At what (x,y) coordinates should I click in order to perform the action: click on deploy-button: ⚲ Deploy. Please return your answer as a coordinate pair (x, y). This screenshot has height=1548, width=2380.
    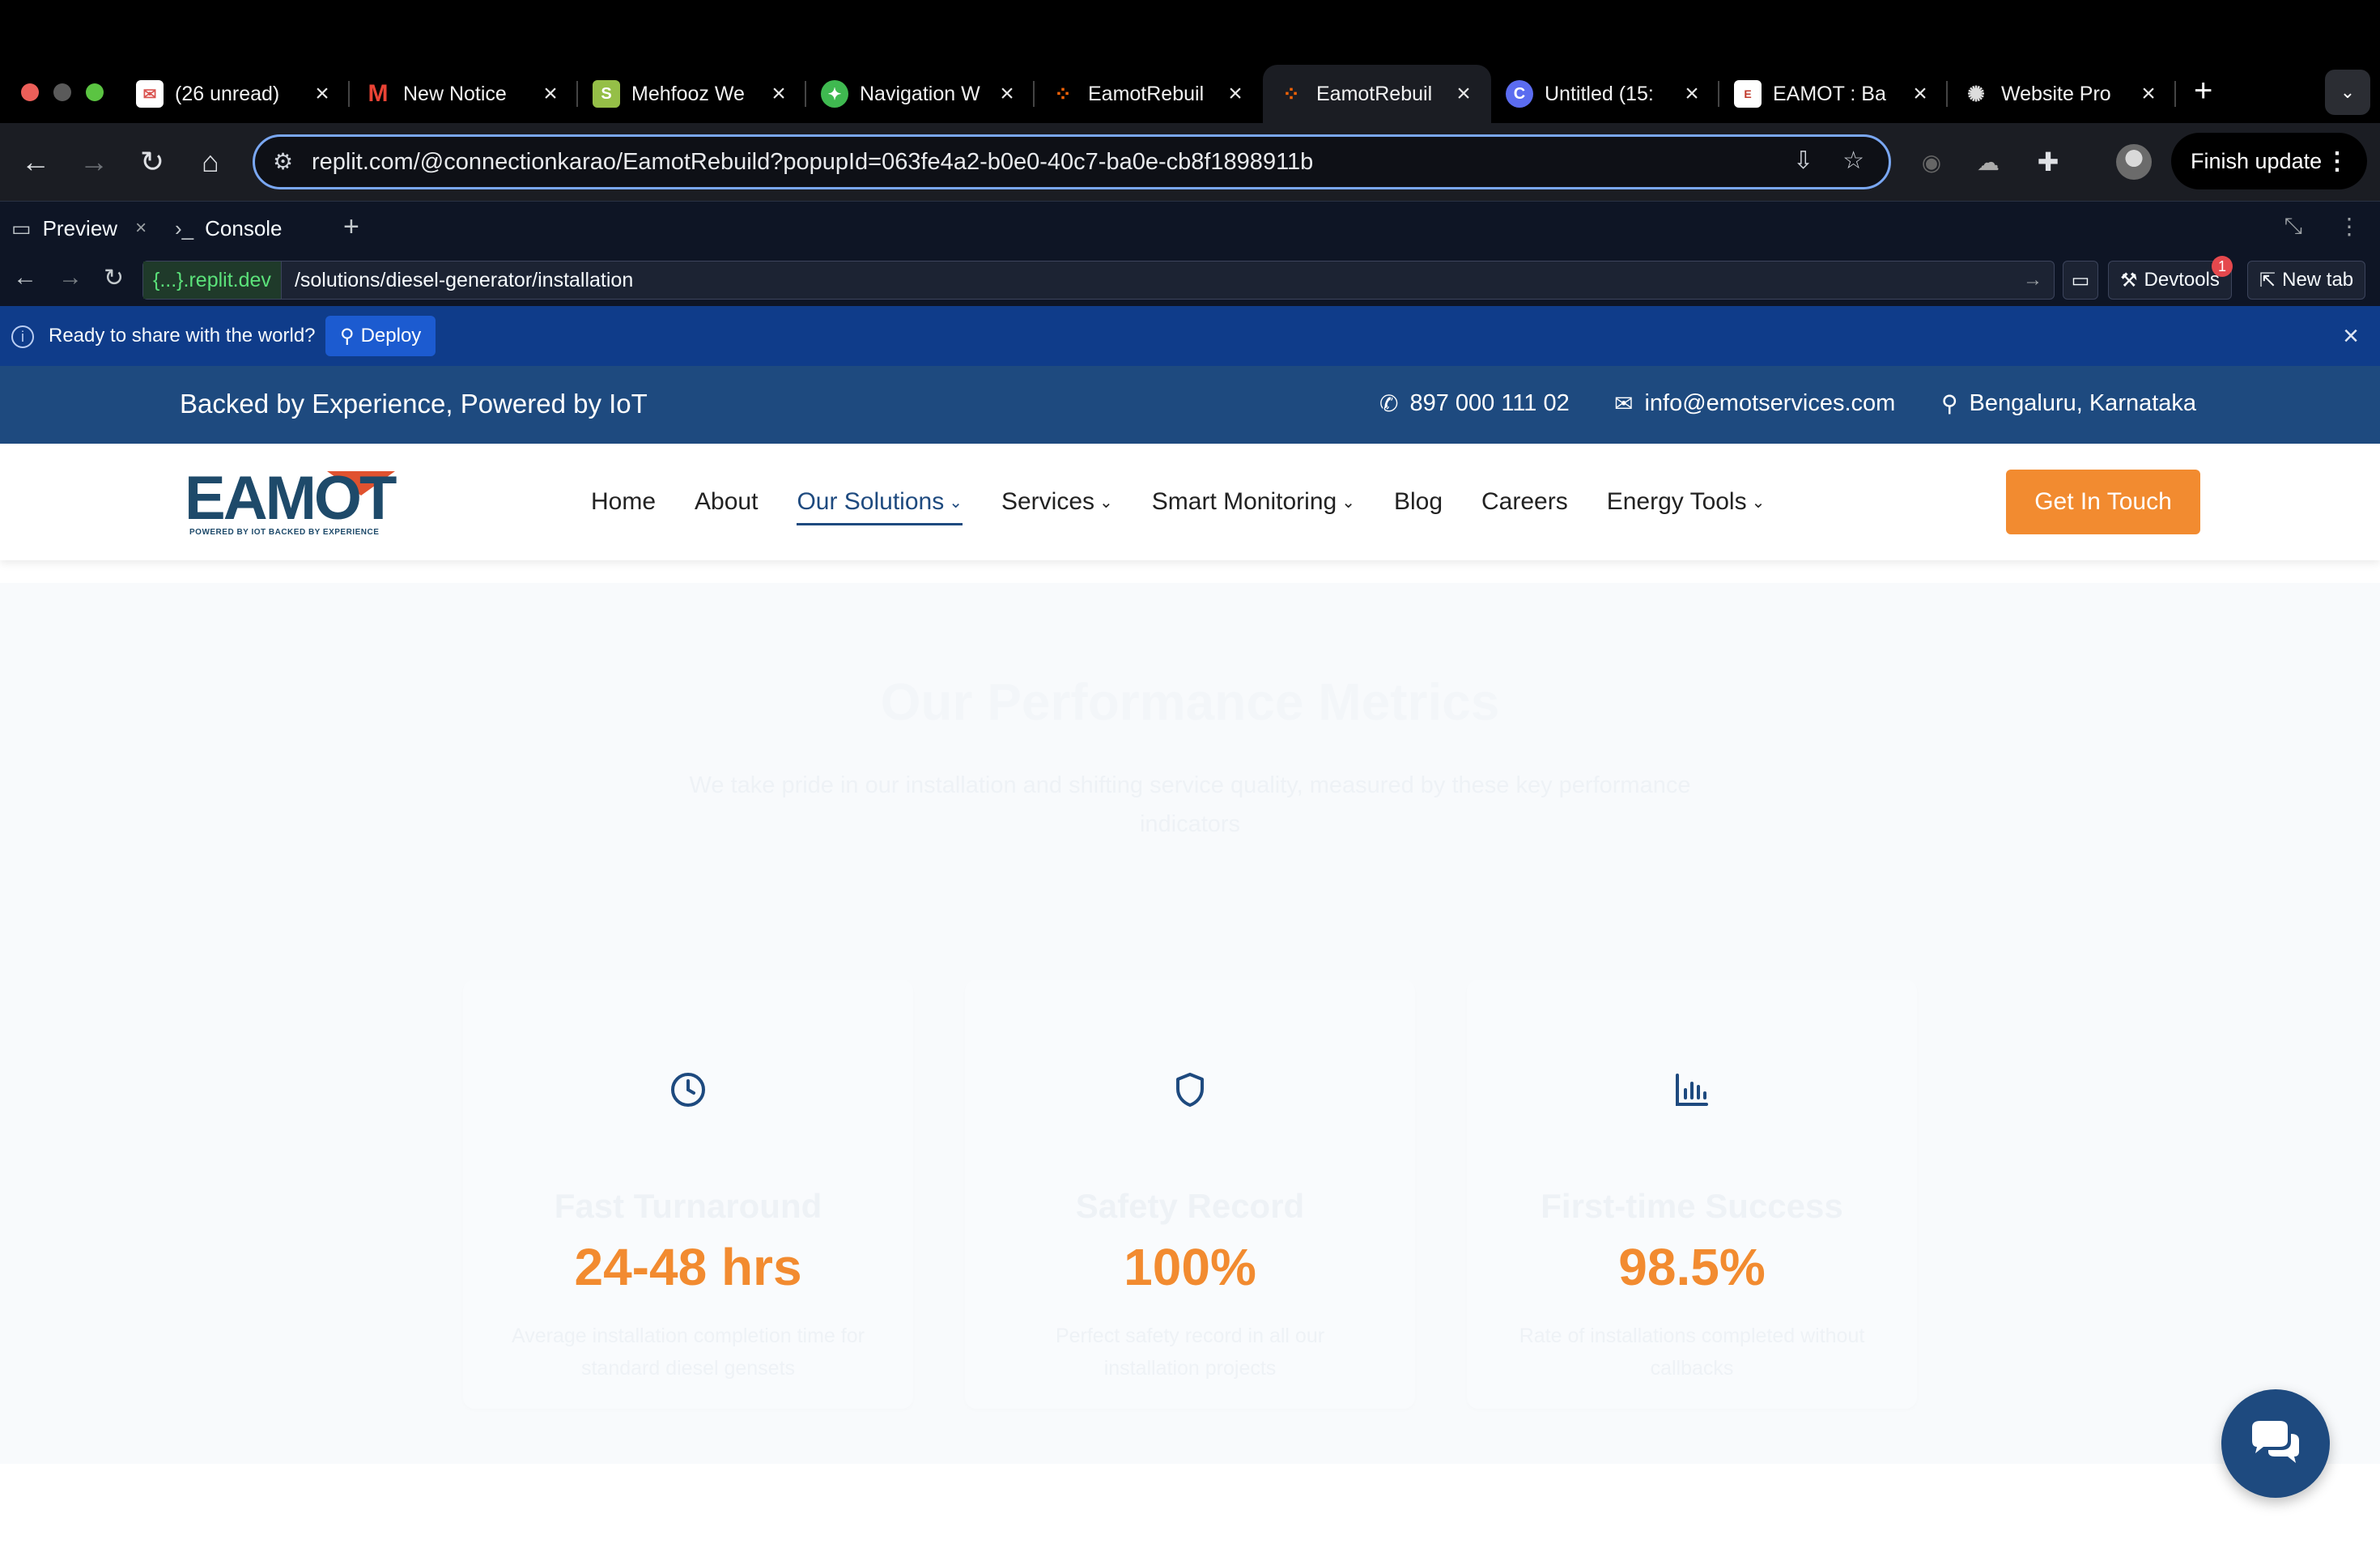
    Looking at the image, I should click on (381, 336).